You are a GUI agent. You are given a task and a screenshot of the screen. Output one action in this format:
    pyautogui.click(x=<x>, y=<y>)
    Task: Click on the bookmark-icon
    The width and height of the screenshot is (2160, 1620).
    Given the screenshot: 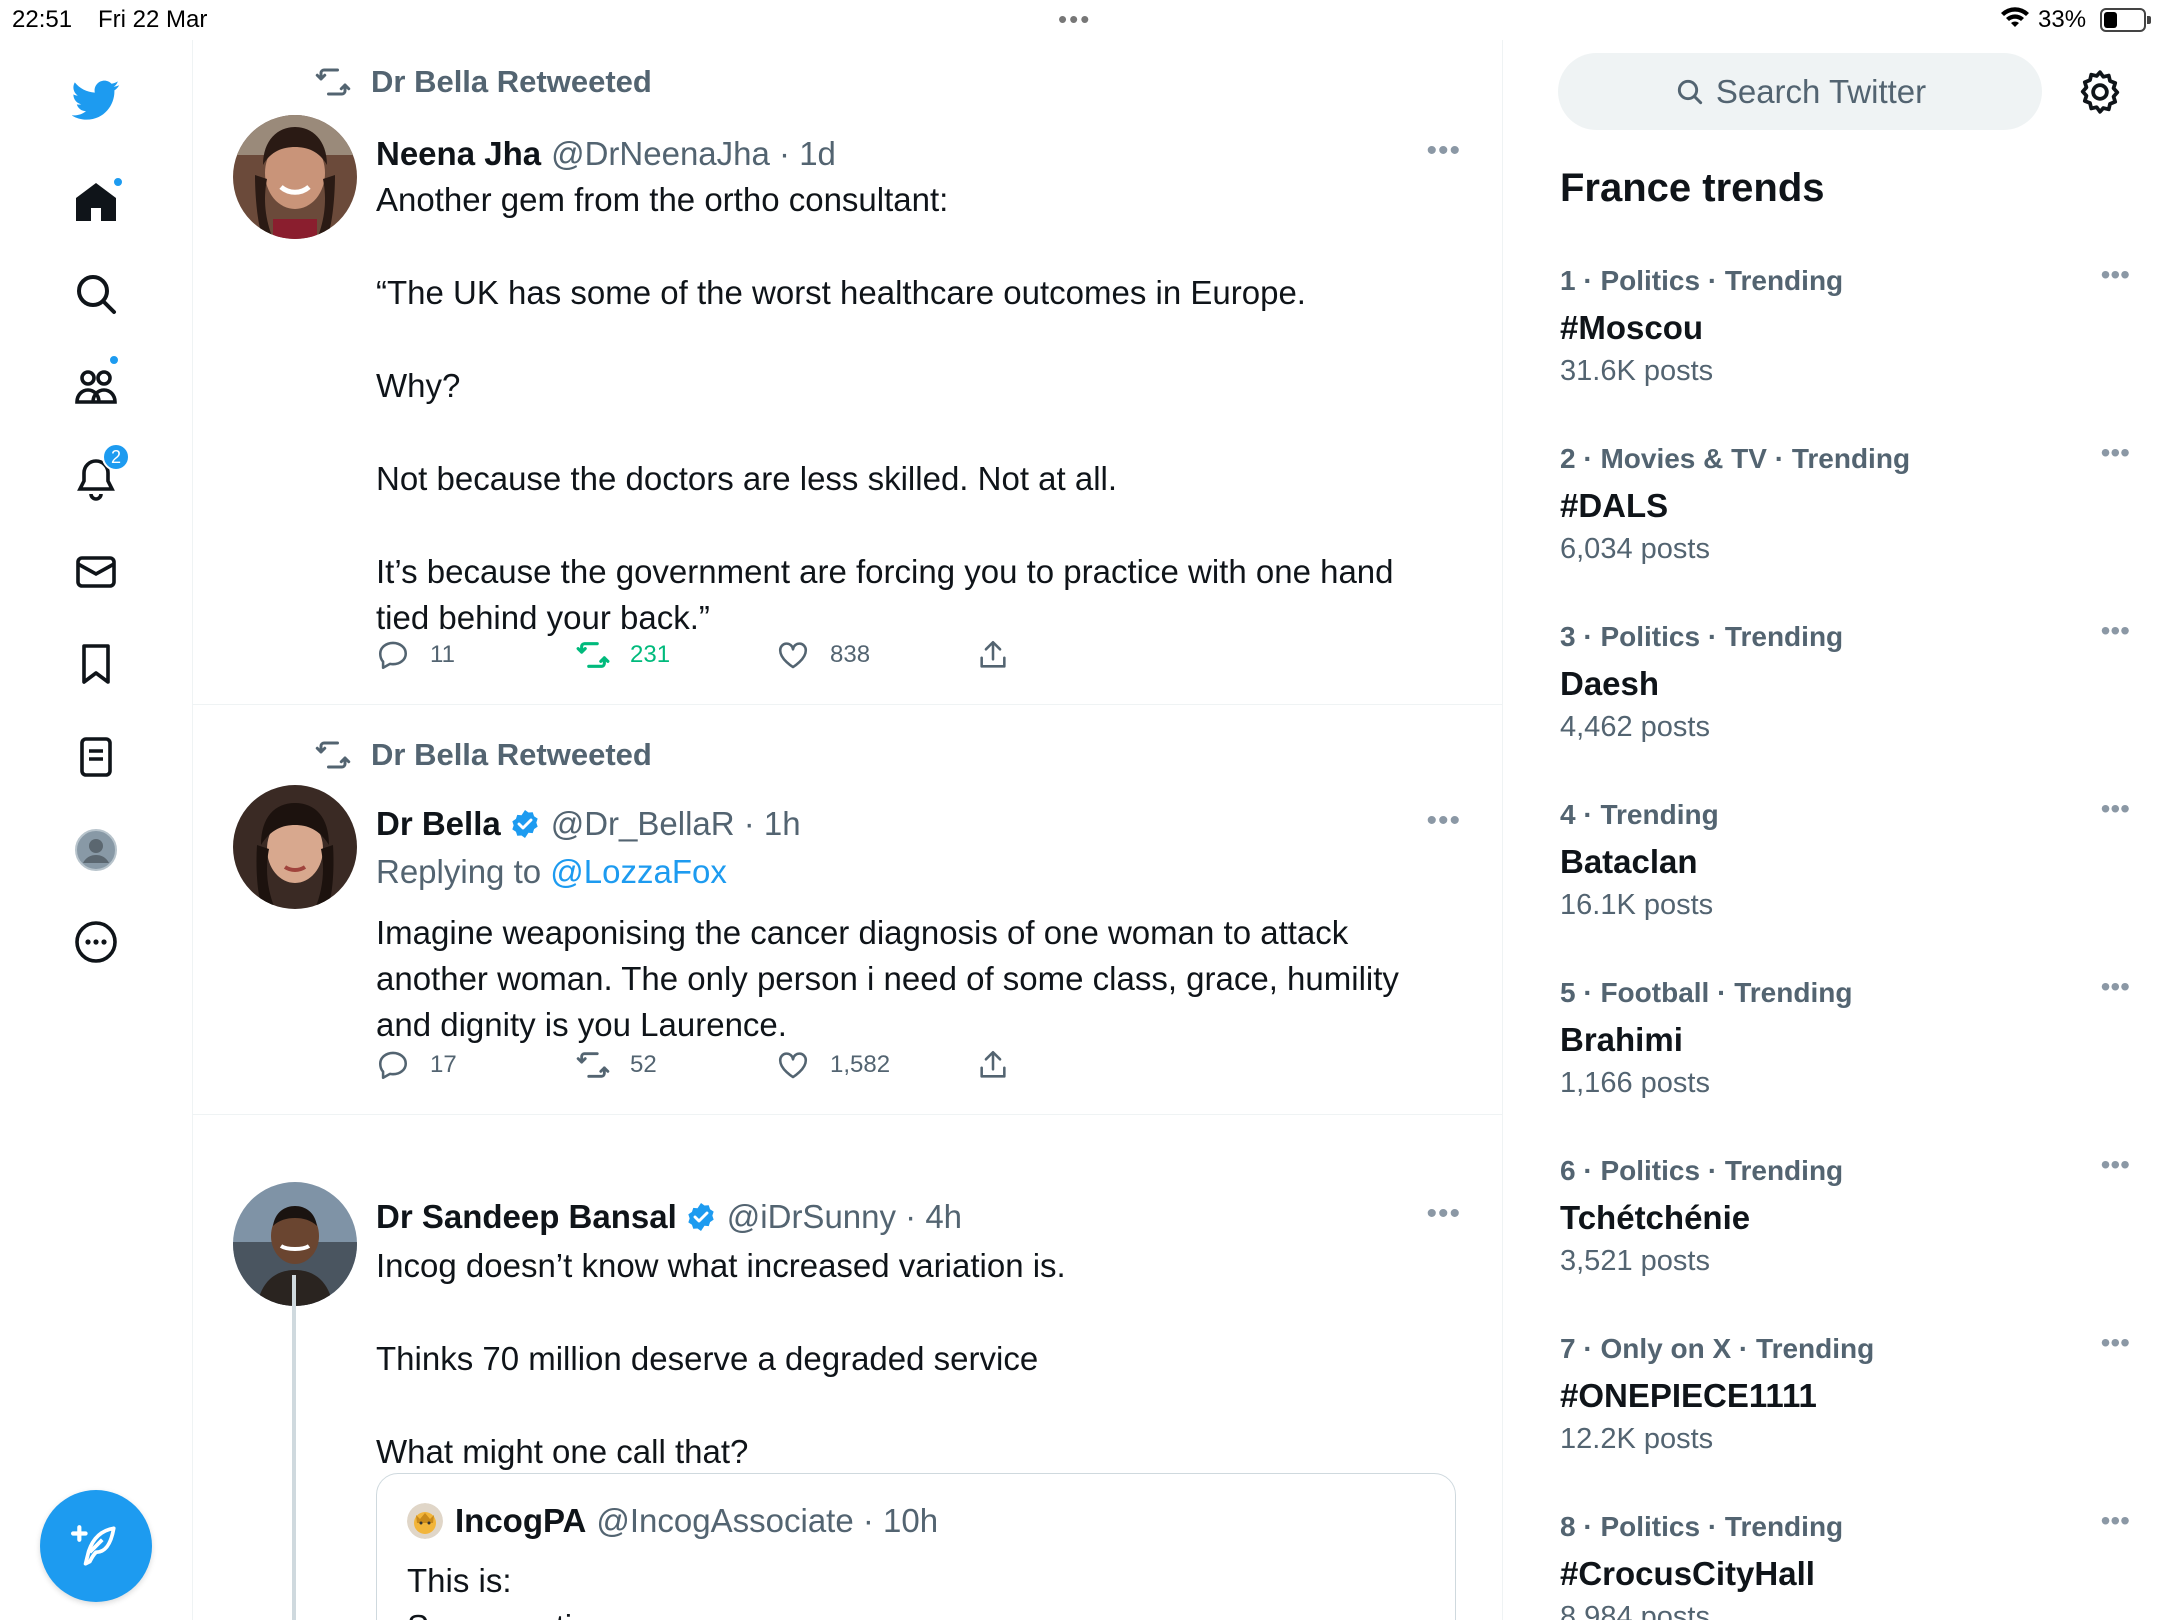 What is the action you would take?
    pyautogui.click(x=96, y=664)
    